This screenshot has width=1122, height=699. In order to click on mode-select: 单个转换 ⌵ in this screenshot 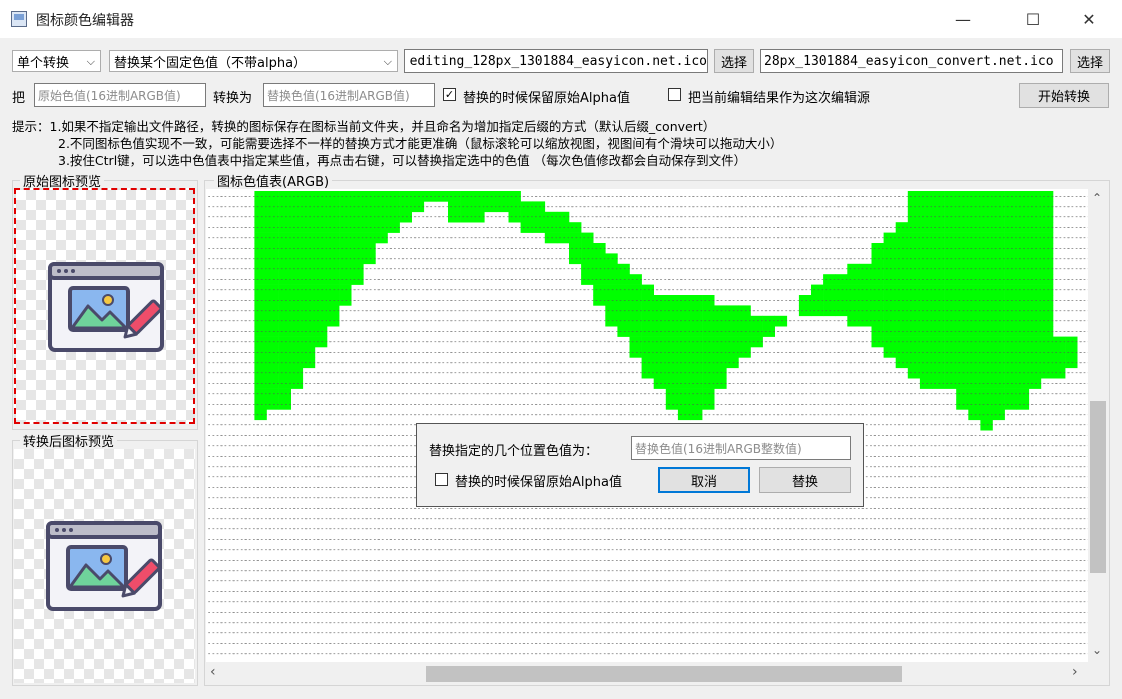, I will do `click(56, 61)`.